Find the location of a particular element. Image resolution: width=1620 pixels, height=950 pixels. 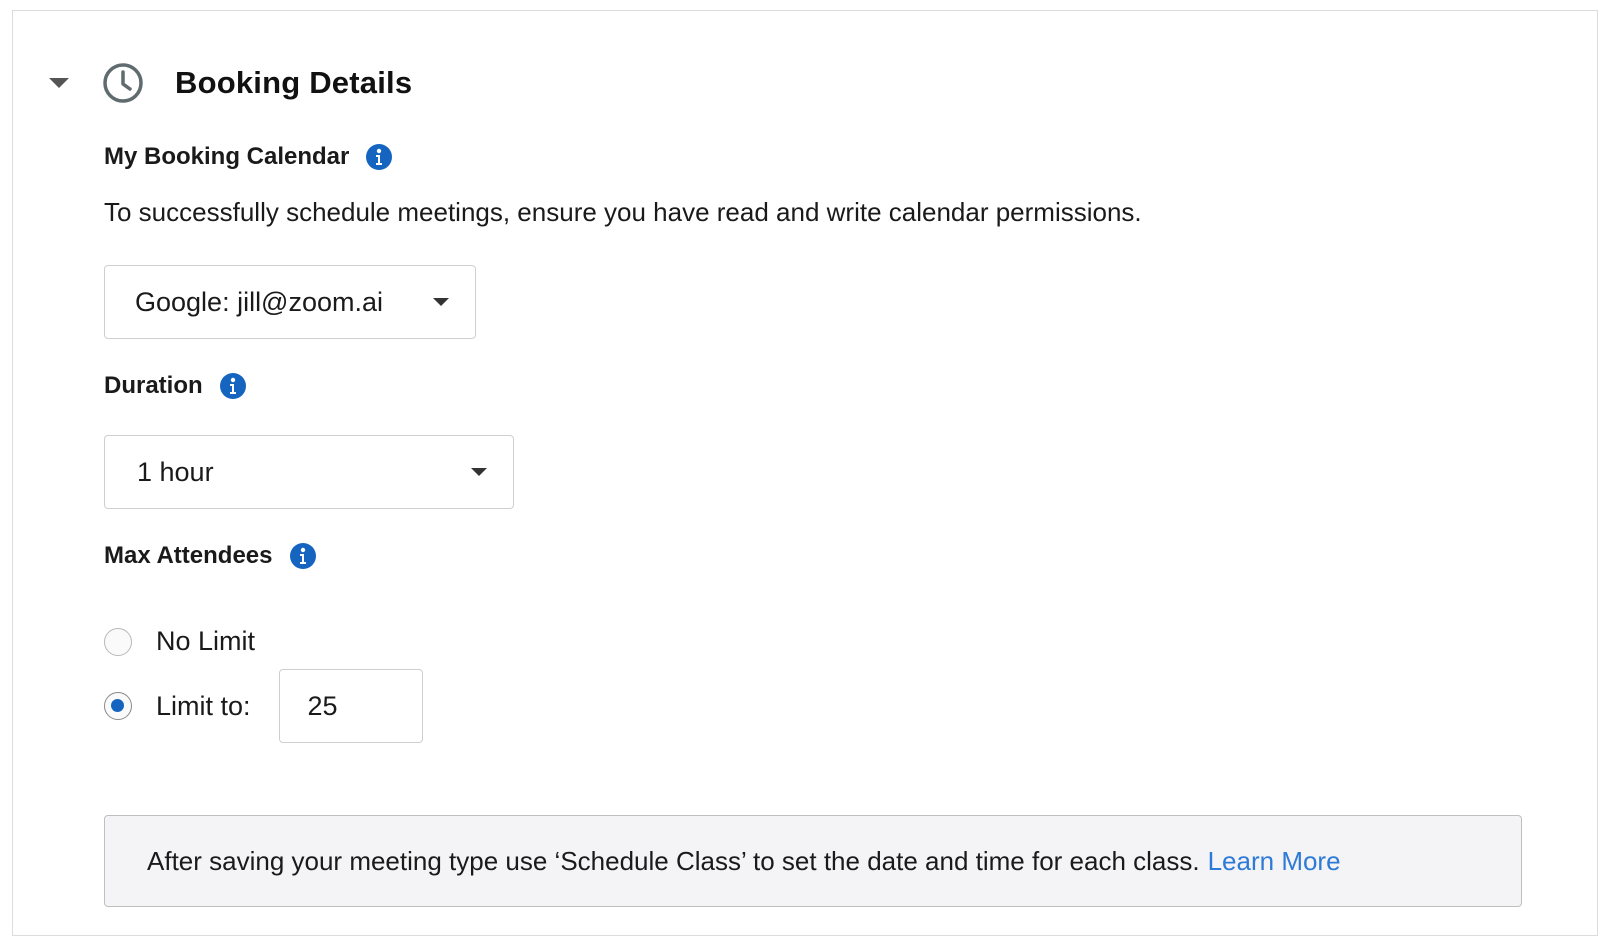

attendees-label: Max Attendees is located at coordinates (188, 555).